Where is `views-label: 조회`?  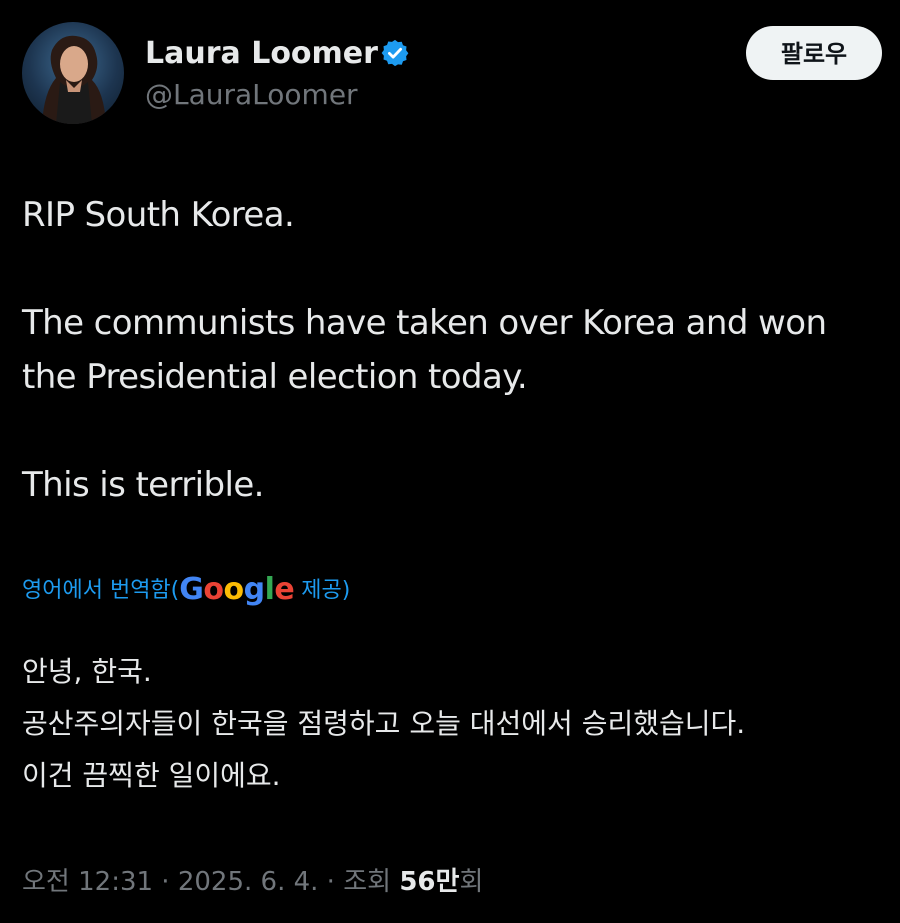
views-label: 조회 is located at coordinates (371, 882).